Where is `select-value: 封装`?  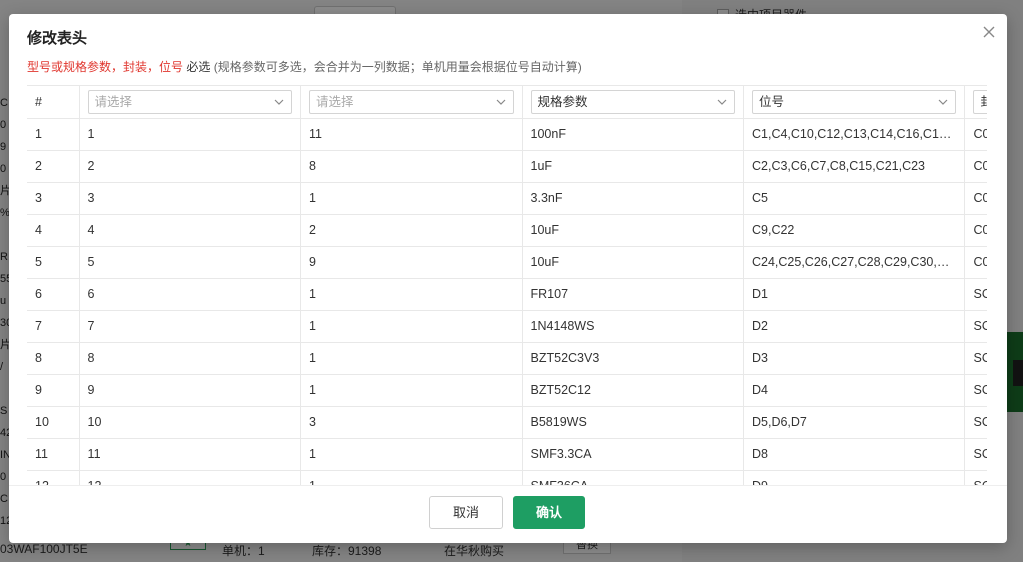 select-value: 封装 is located at coordinates (983, 102).